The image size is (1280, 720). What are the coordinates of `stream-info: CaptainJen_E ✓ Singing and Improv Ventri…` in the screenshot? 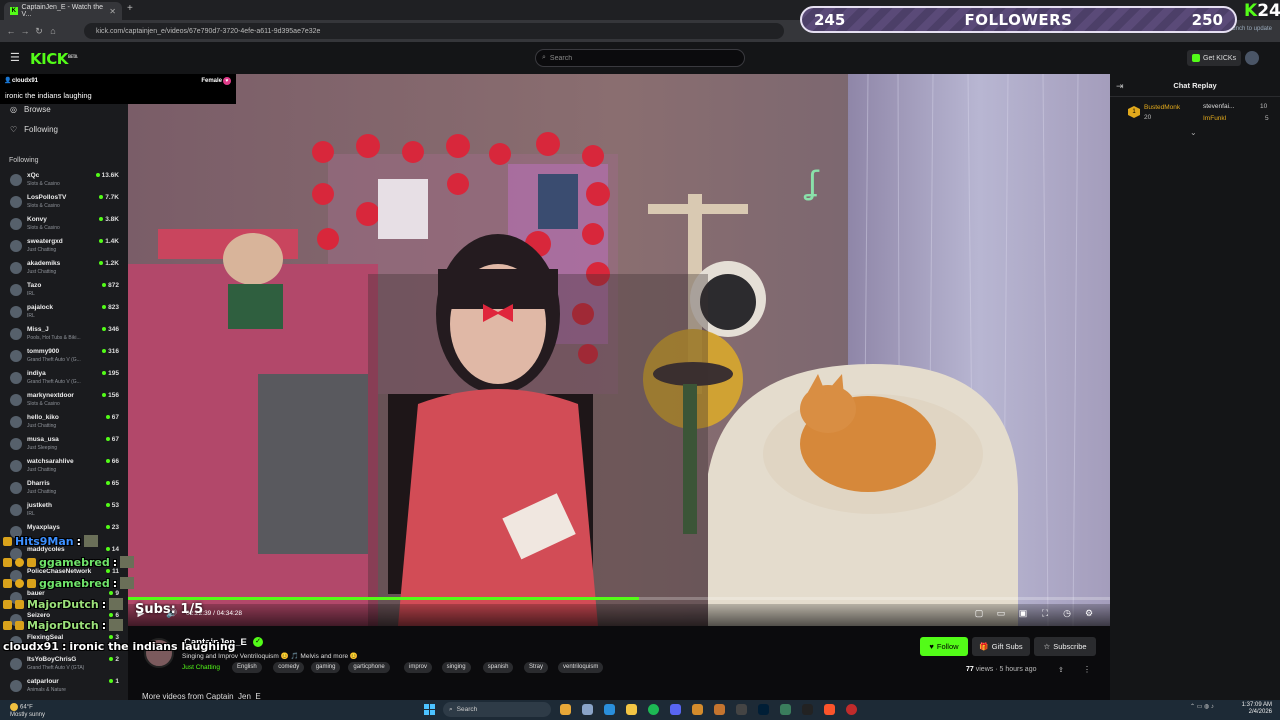 It's located at (619, 663).